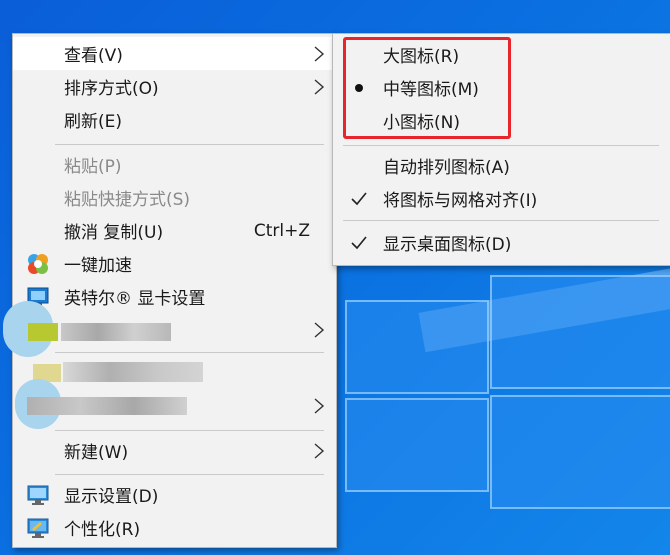 This screenshot has height=555, width=670. What do you see at coordinates (427, 88) in the screenshot?
I see `highlight-annotation-box` at bounding box center [427, 88].